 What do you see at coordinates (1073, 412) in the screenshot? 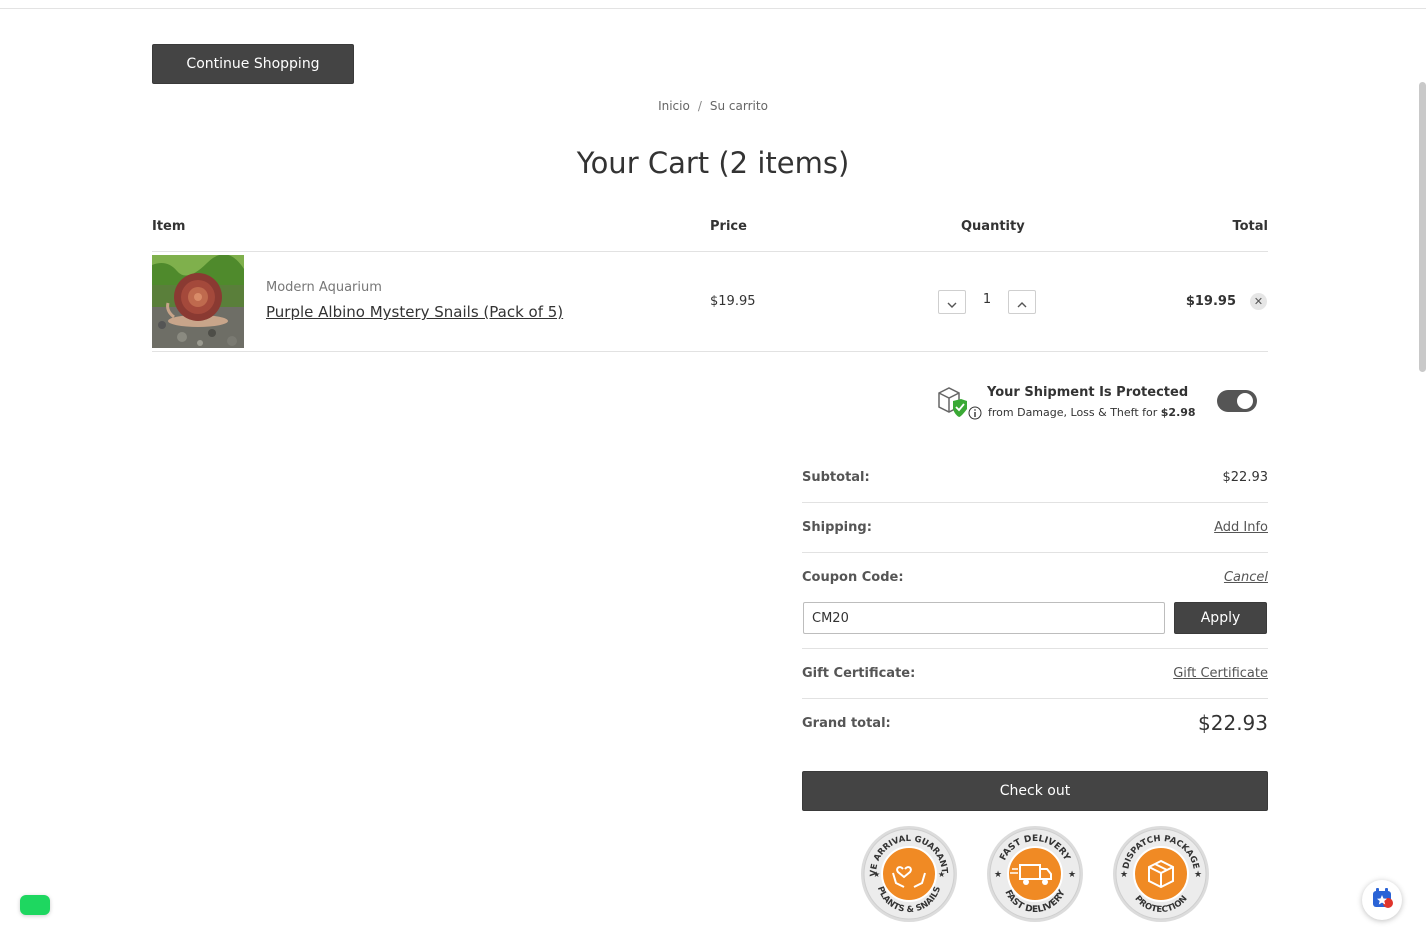
I see `protection-subtitle-text: from Damage, Loss & Theft for` at bounding box center [1073, 412].